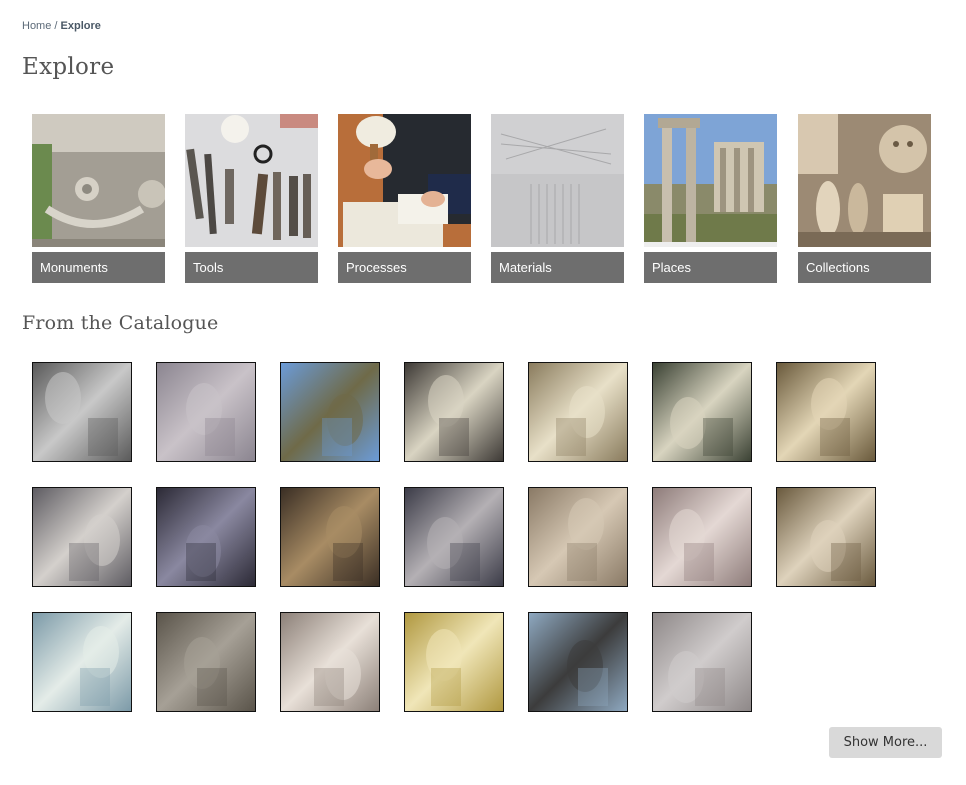 The width and height of the screenshot is (966, 785). What do you see at coordinates (710, 267) in the screenshot?
I see `category-label: Places` at bounding box center [710, 267].